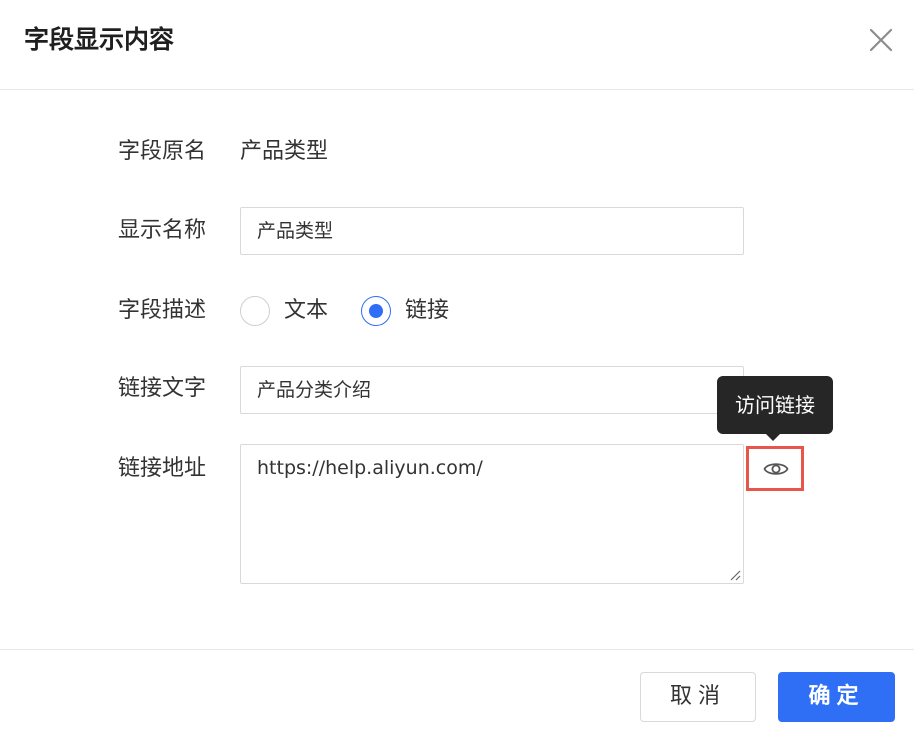 The width and height of the screenshot is (914, 742). Describe the element at coordinates (698, 697) in the screenshot. I see `cancel-button: 取消` at that location.